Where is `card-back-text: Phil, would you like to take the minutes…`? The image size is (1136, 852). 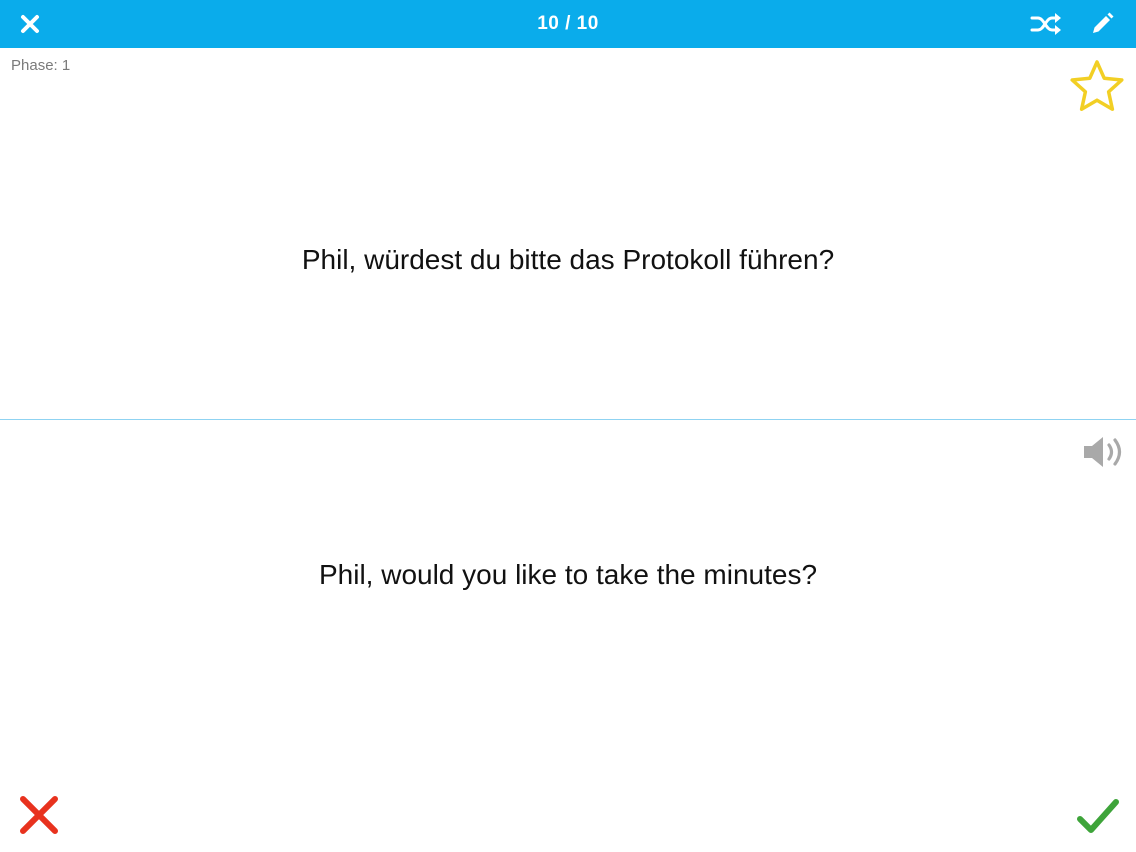
card-back-text: Phil, would you like to take the minutes… is located at coordinates (568, 574).